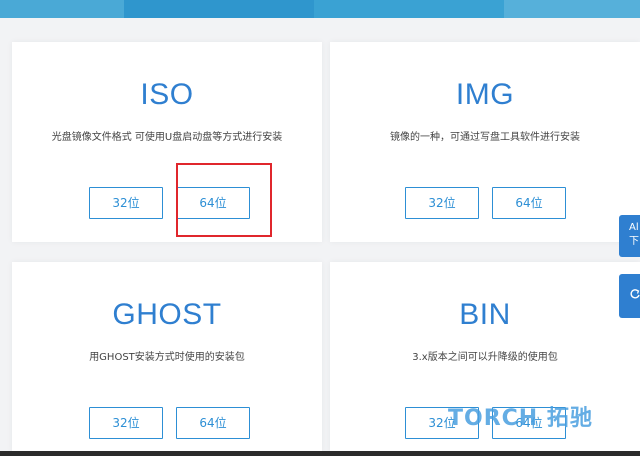 The image size is (640, 456). Describe the element at coordinates (635, 294) in the screenshot. I see `refresh-icon` at that location.